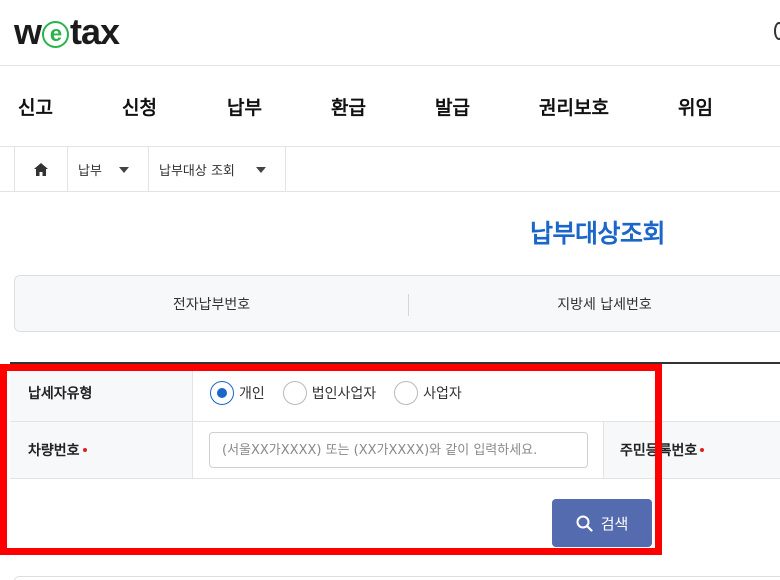 Image resolution: width=780 pixels, height=580 pixels. I want to click on vehicle-number-label-cell: 차량번호, so click(101, 450).